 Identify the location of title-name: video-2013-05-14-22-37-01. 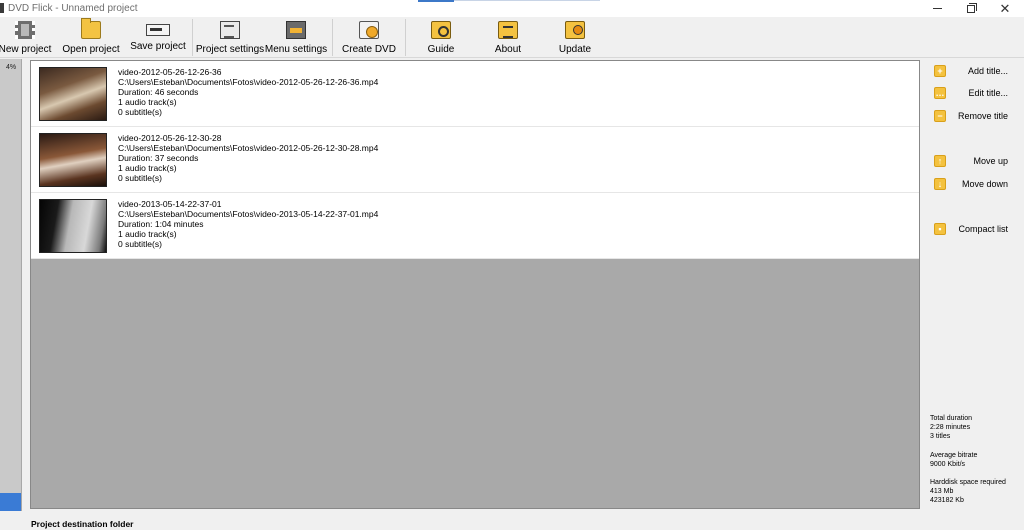
(170, 204).